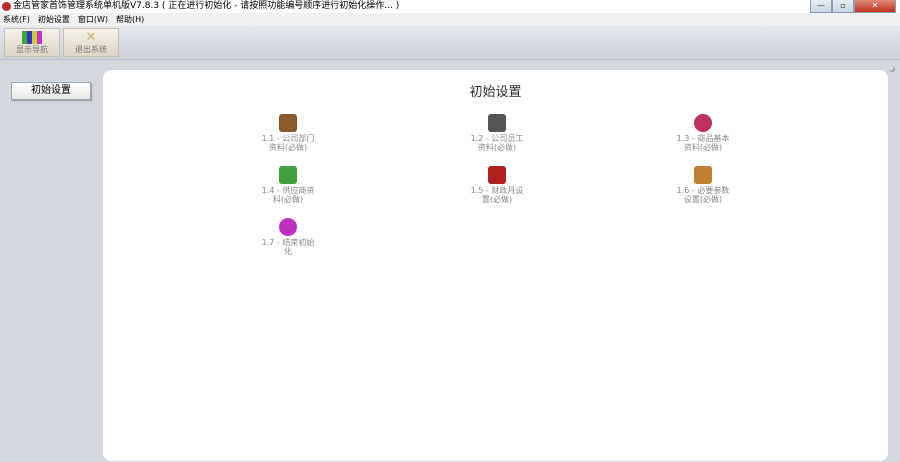 Image resolution: width=900 pixels, height=462 pixels. Describe the element at coordinates (703, 133) in the screenshot. I see `setting-item: 1.3 - 商品基本资料(必做)` at that location.